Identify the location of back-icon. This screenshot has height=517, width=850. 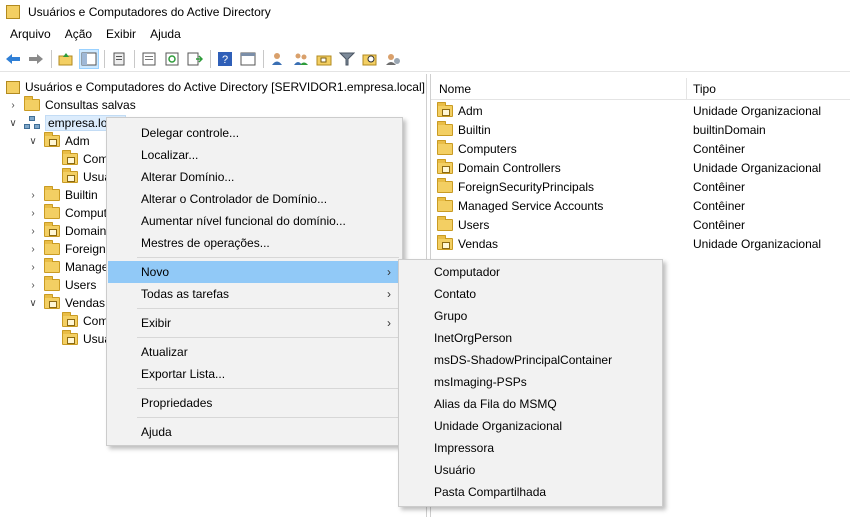
(13, 59).